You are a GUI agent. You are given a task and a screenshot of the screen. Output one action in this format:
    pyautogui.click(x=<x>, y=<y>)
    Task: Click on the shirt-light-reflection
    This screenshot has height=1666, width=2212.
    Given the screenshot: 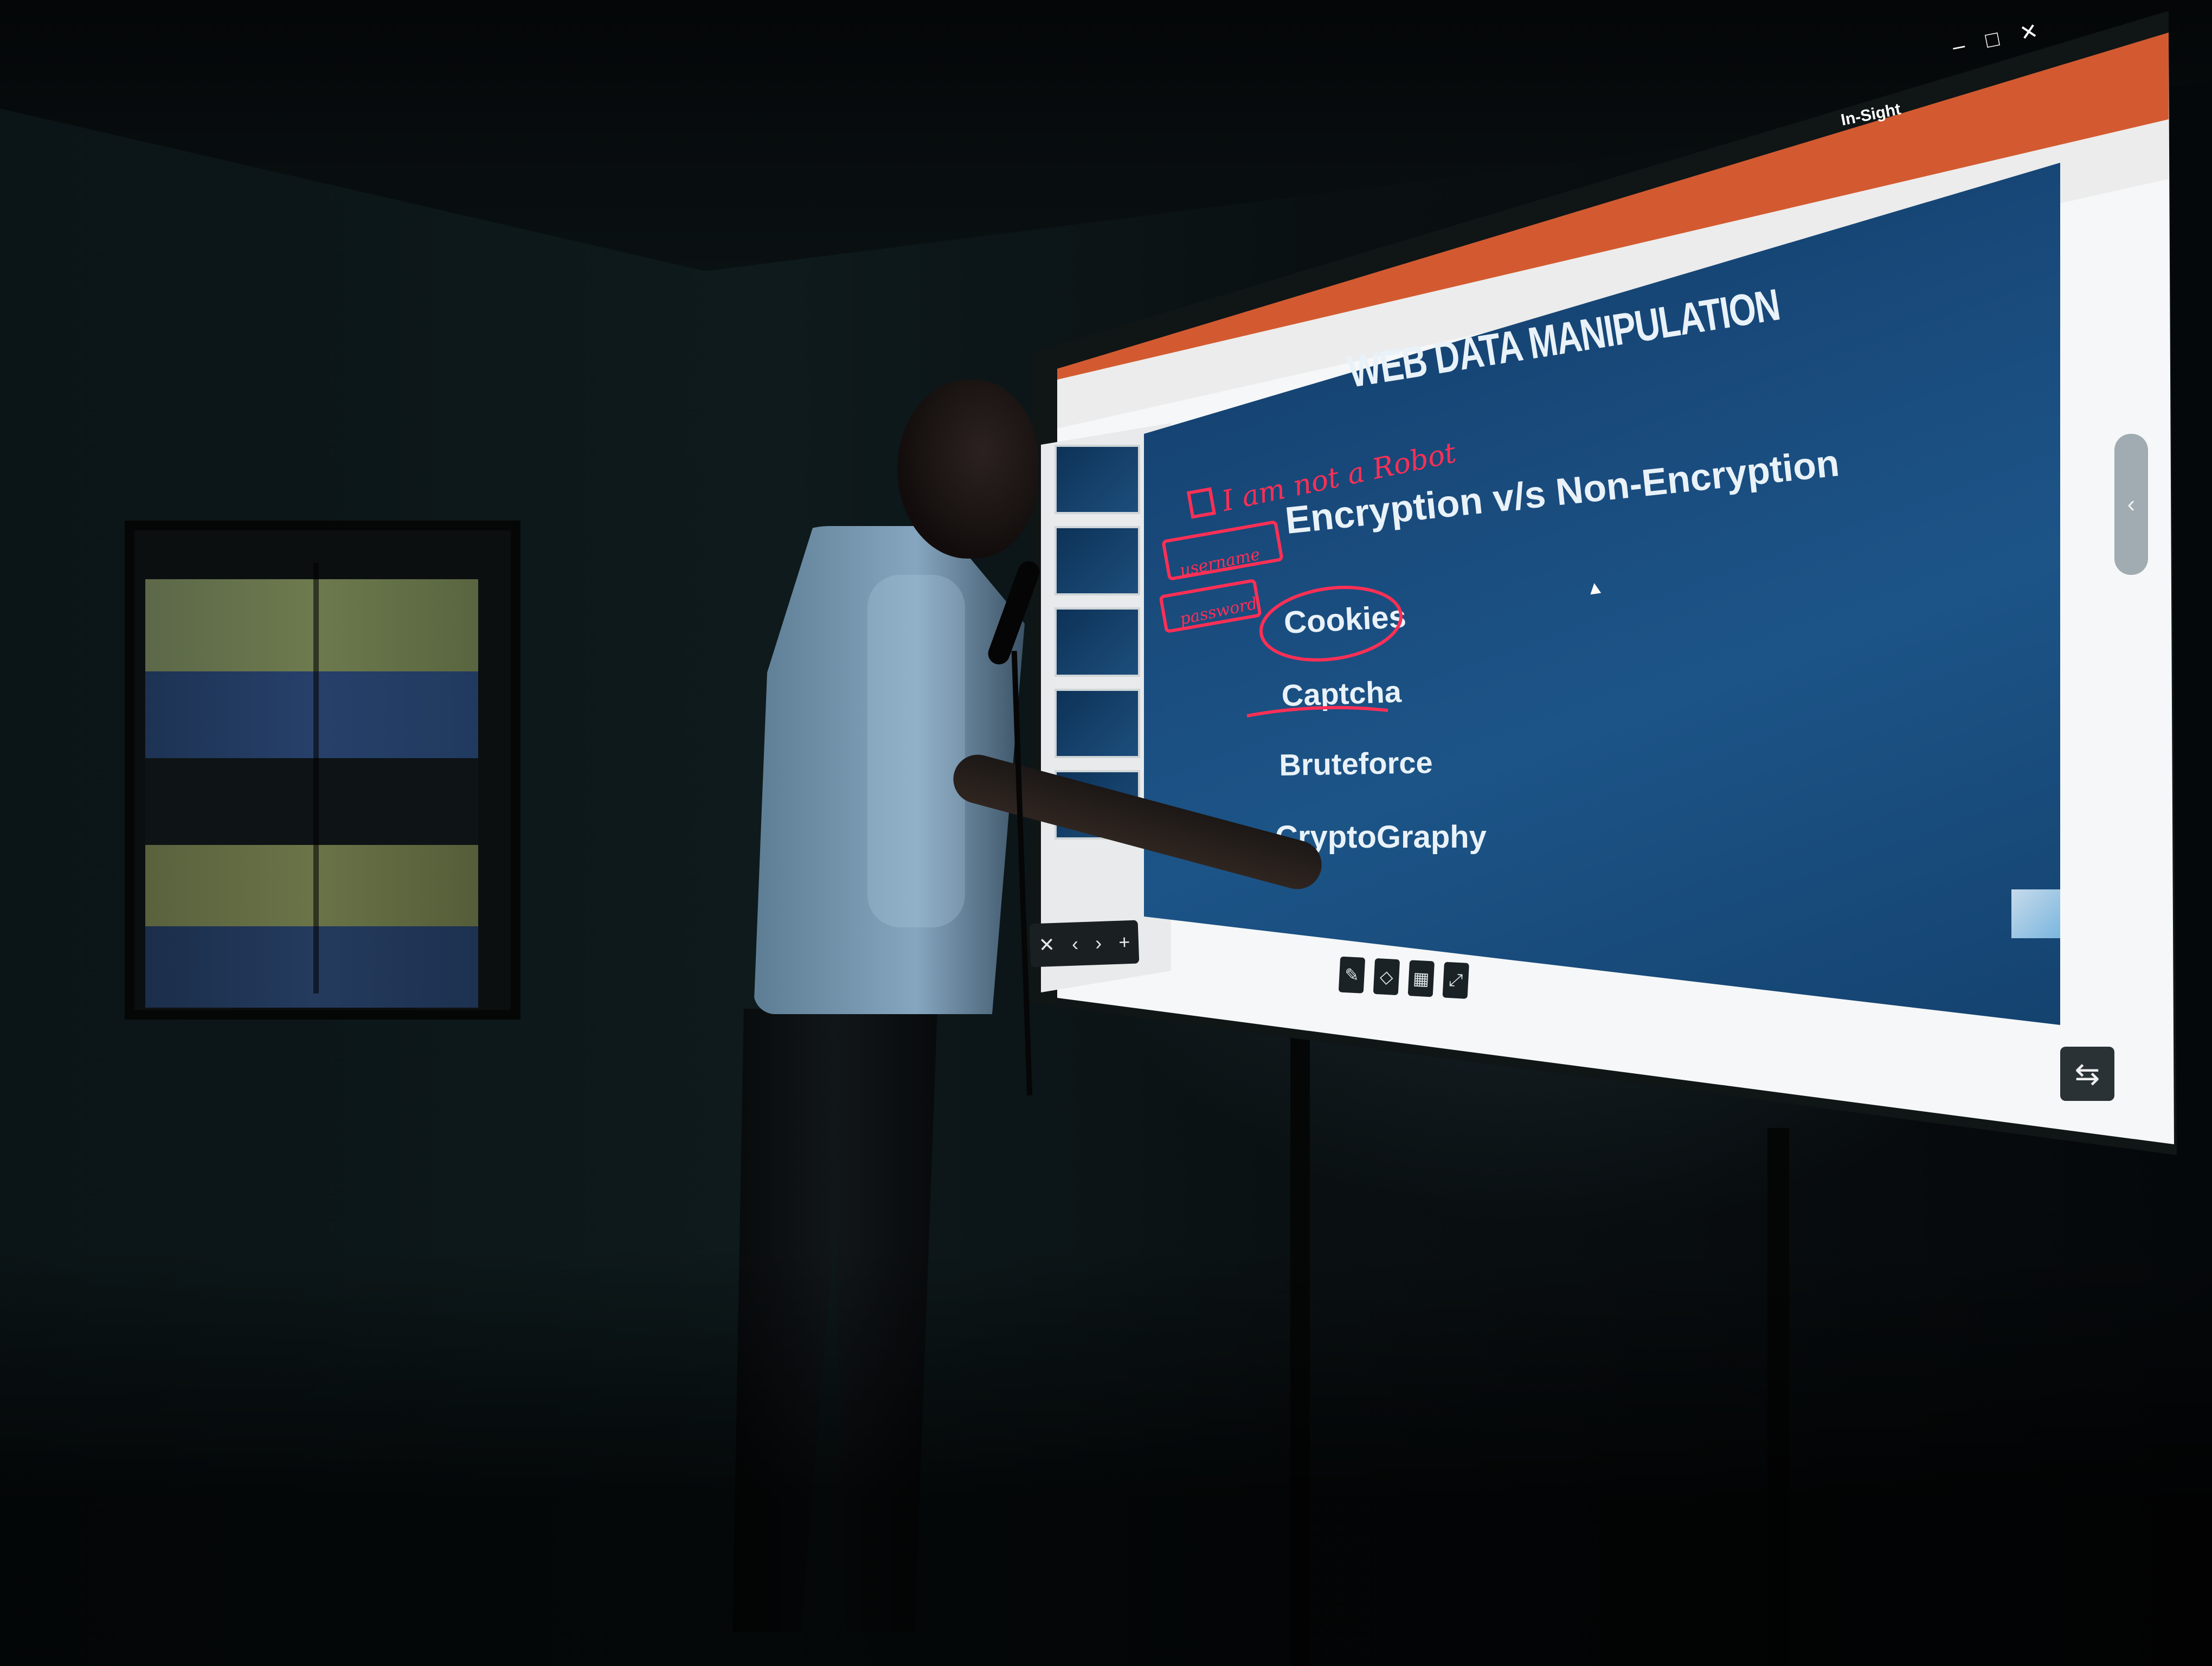 What is the action you would take?
    pyautogui.click(x=916, y=751)
    